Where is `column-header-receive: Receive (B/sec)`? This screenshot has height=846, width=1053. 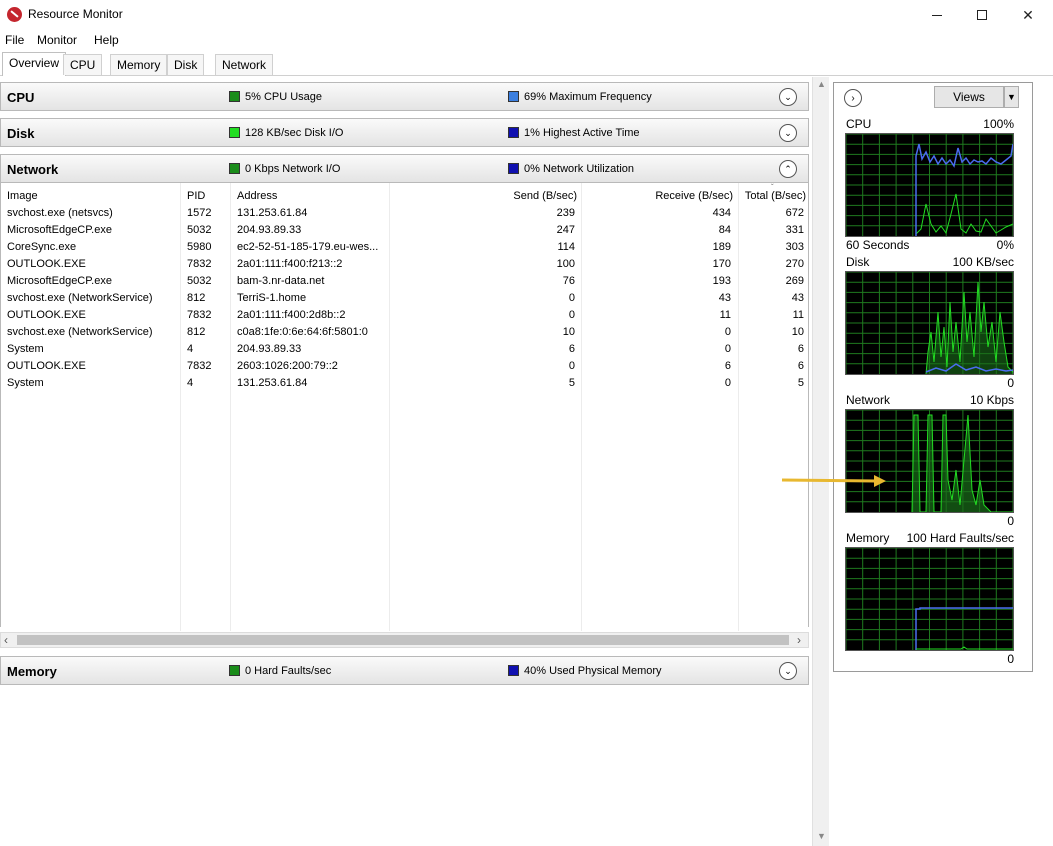 column-header-receive: Receive (B/sec) is located at coordinates (658, 196).